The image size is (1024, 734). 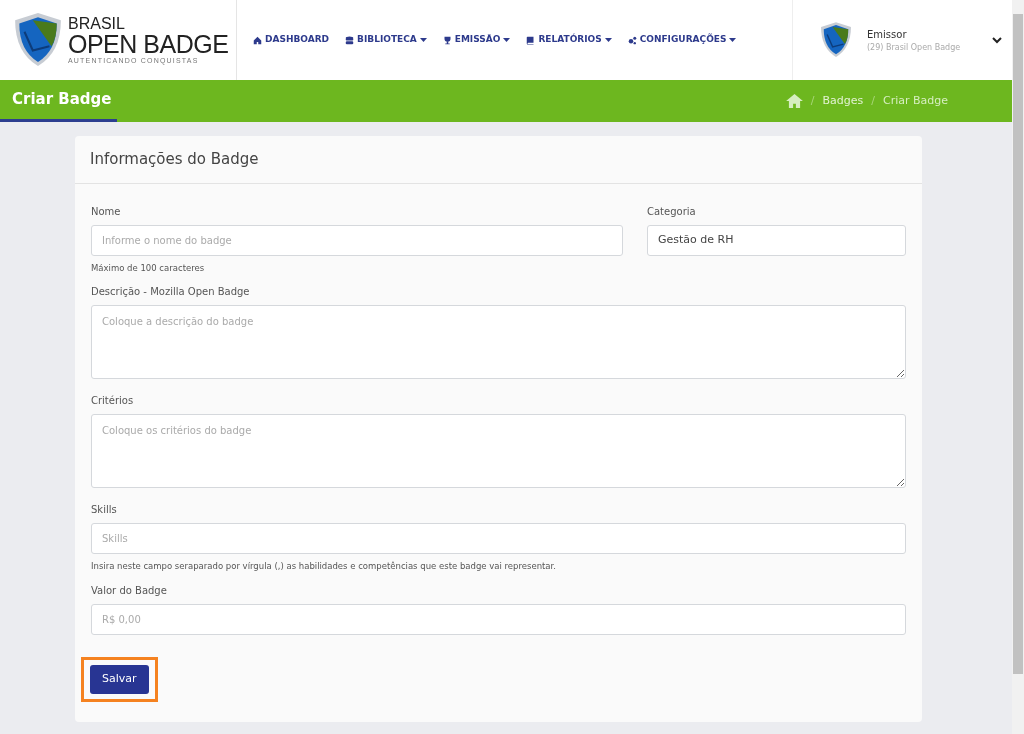 I want to click on avatar-logo-icon, so click(x=836, y=40).